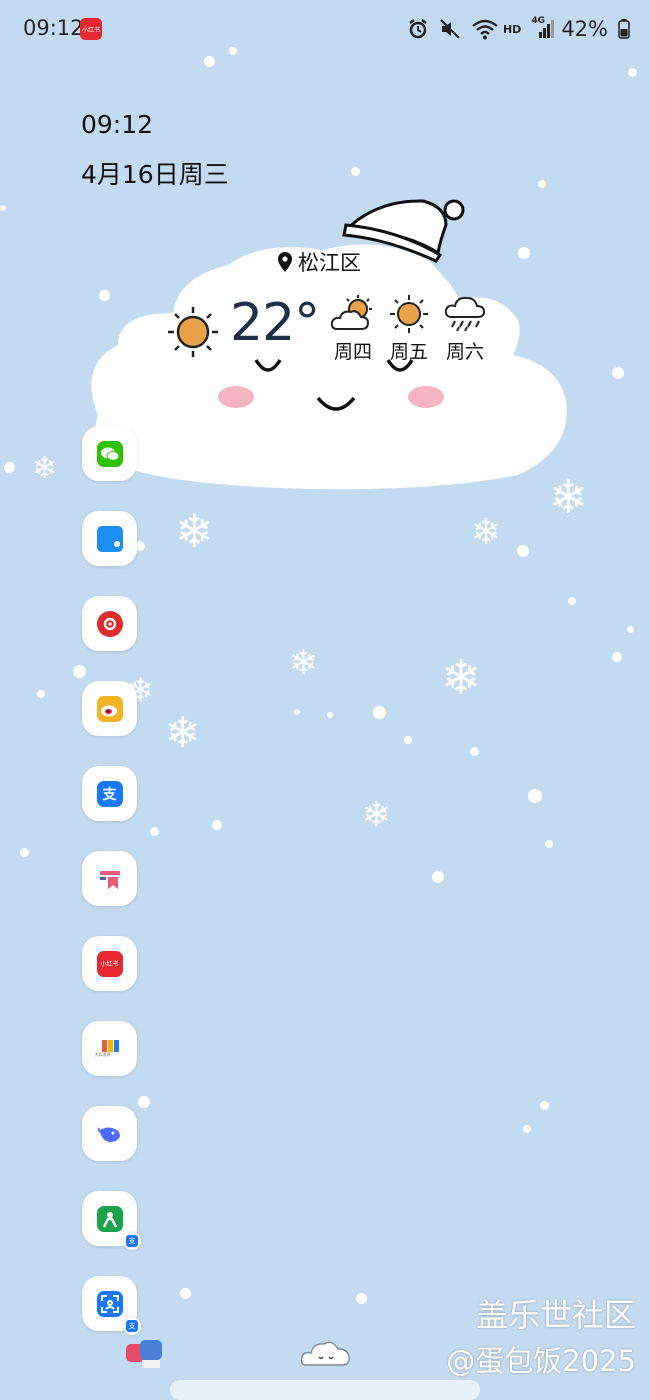  What do you see at coordinates (53, 28) in the screenshot?
I see `status-time: 09:12` at bounding box center [53, 28].